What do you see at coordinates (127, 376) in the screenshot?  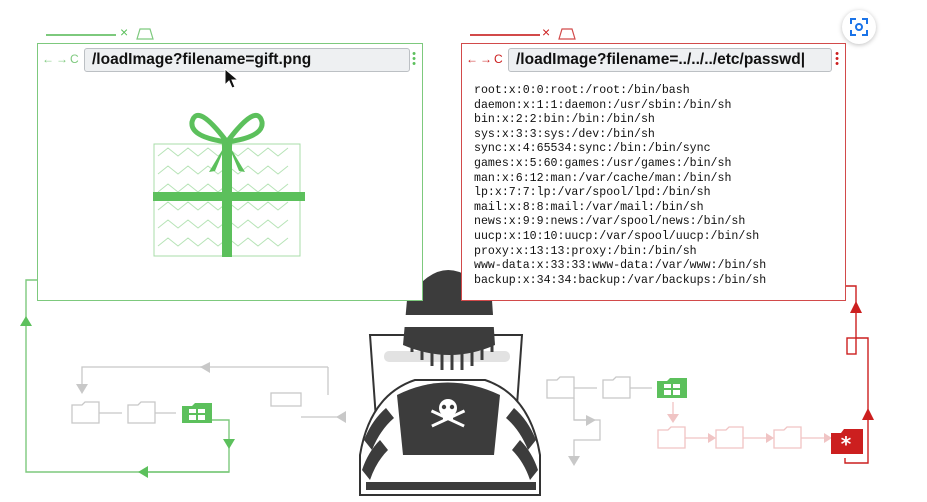 I see `green-flow` at bounding box center [127, 376].